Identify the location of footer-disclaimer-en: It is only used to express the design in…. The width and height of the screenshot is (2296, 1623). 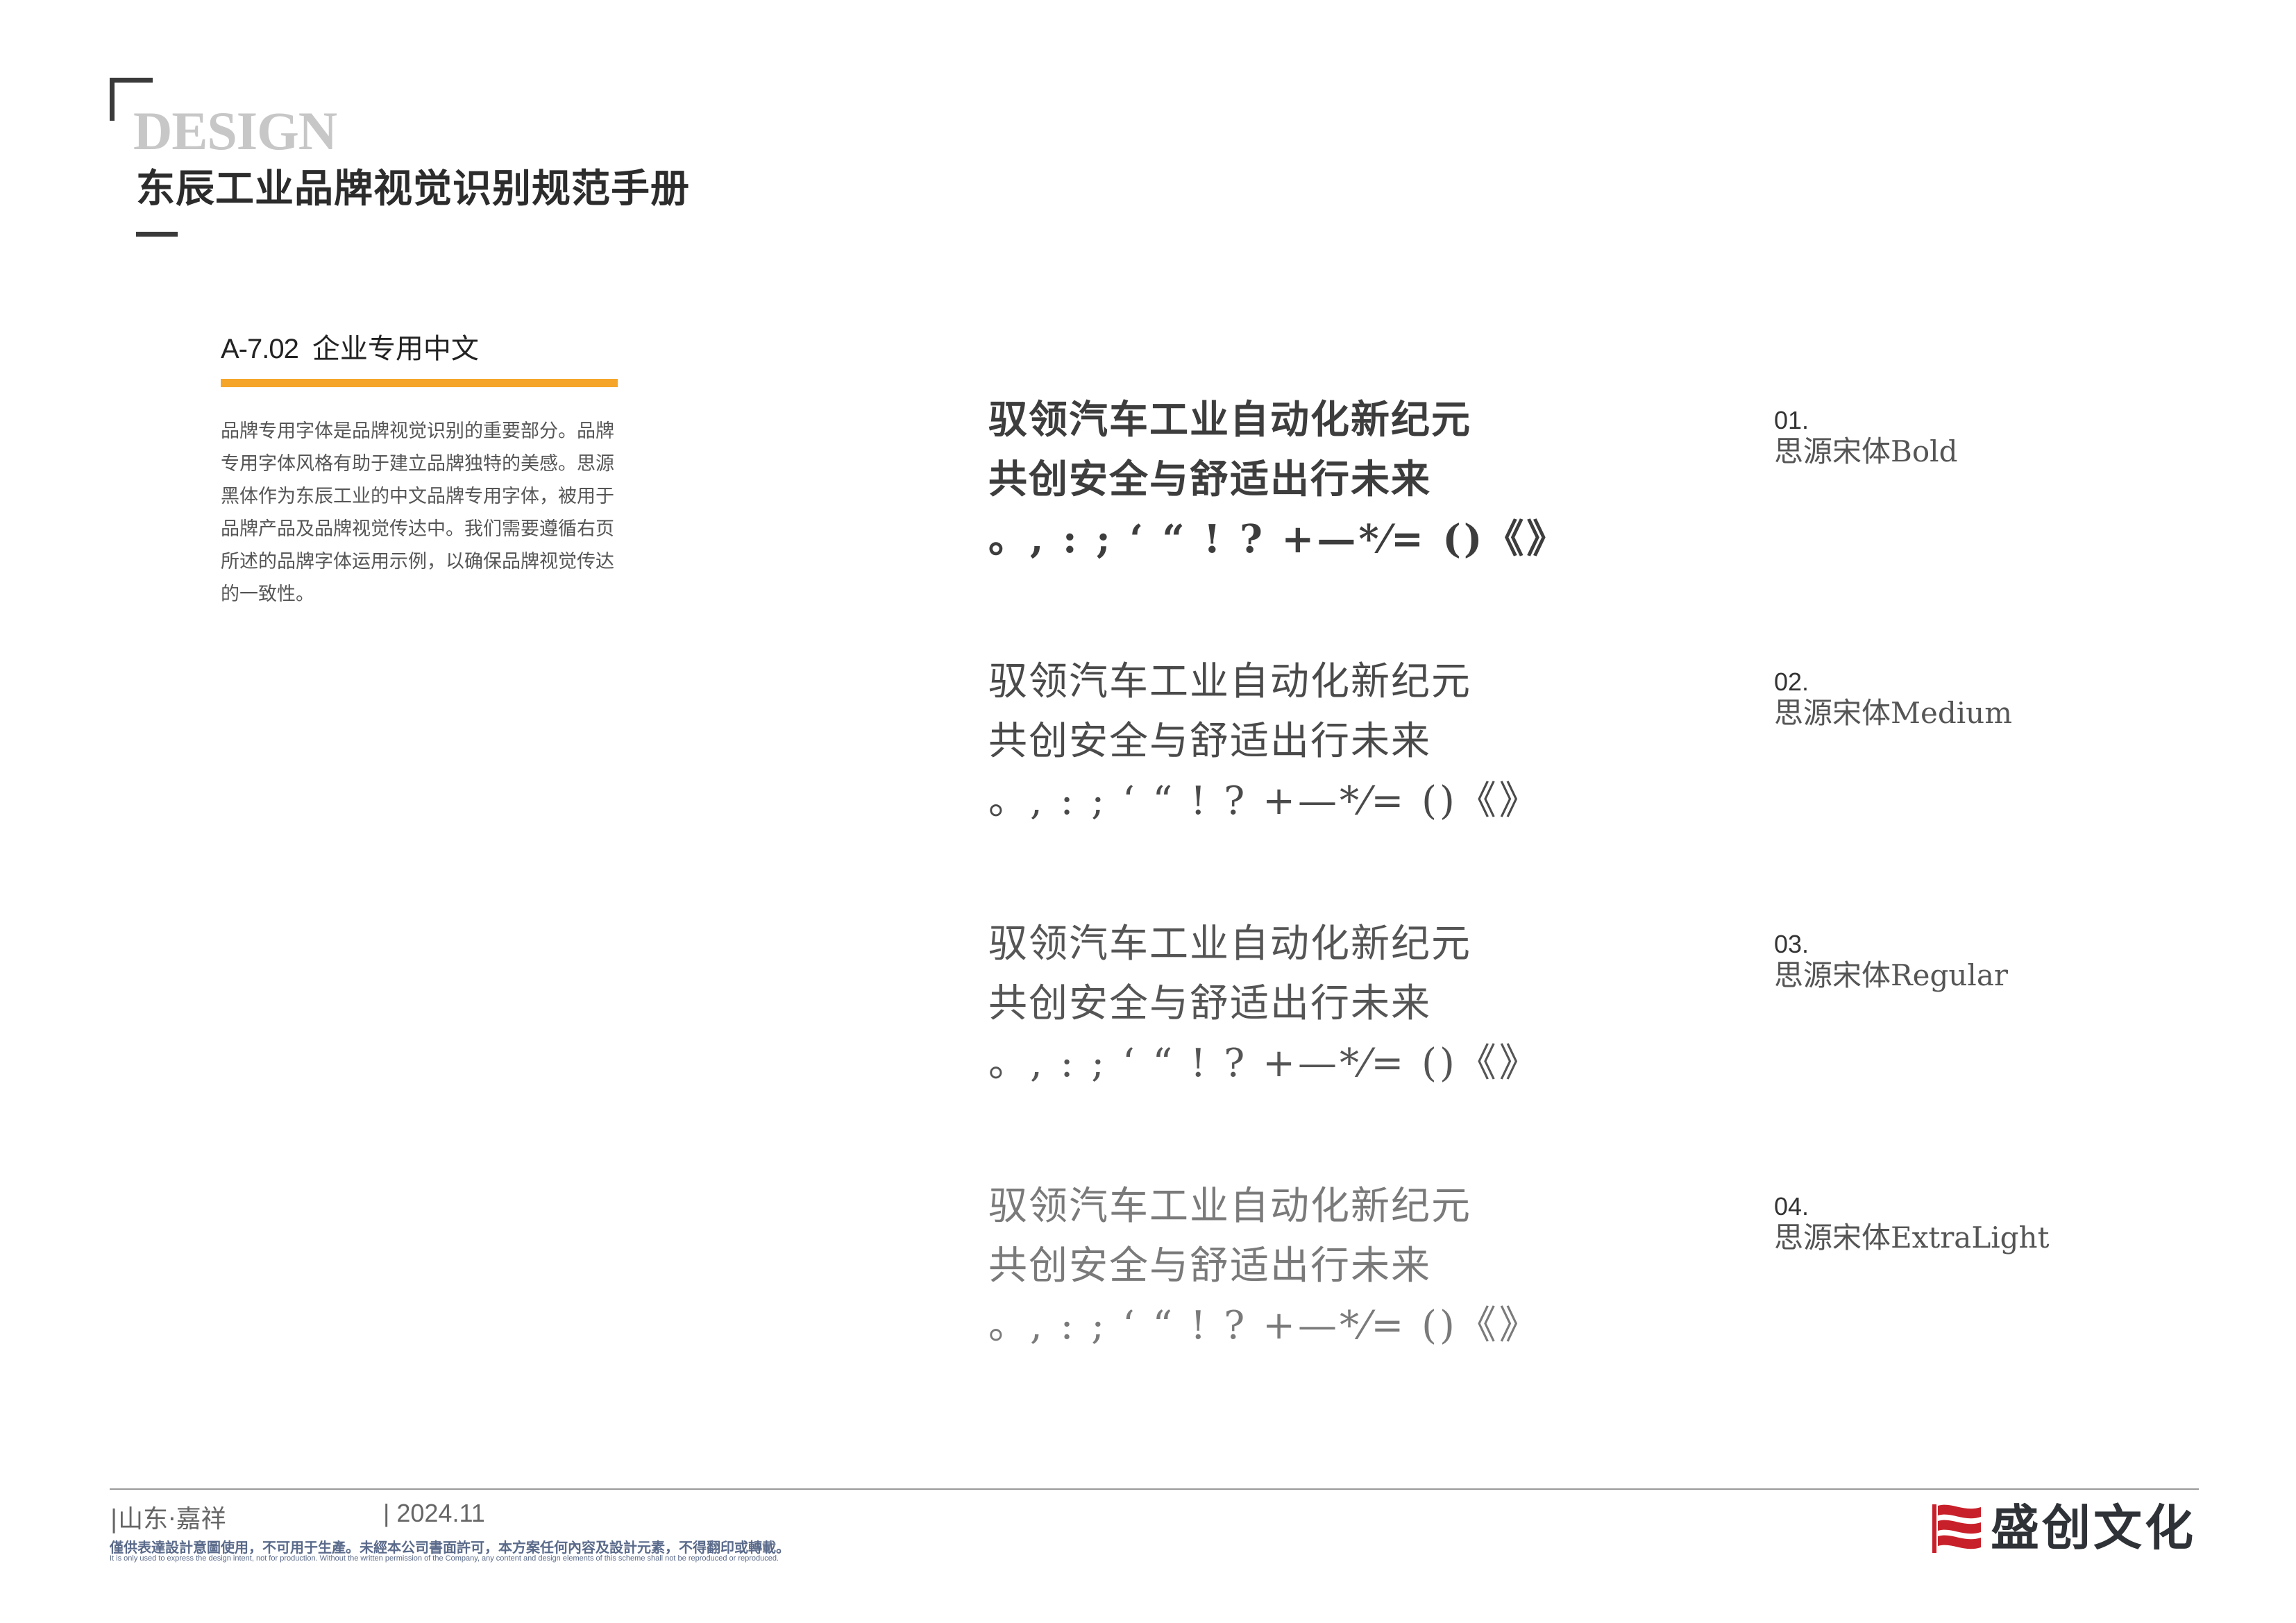
(445, 1559).